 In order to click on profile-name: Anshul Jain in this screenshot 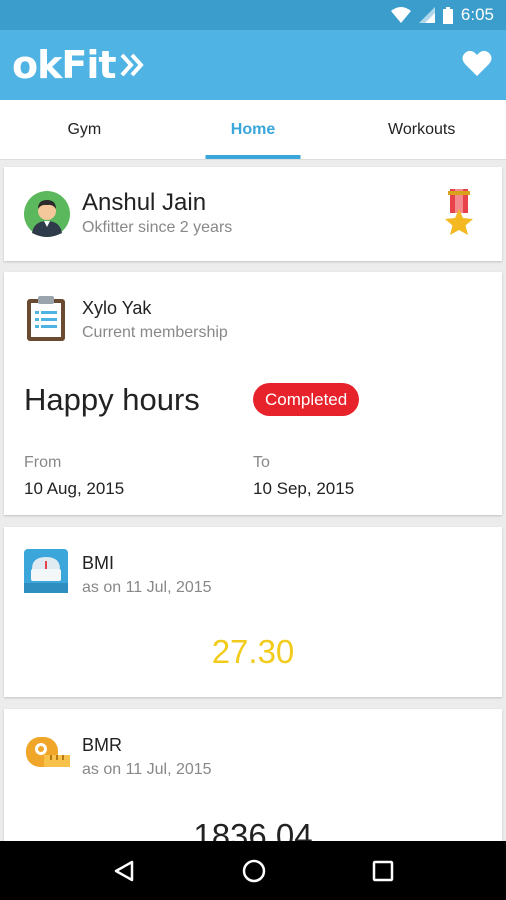, I will do `click(144, 202)`.